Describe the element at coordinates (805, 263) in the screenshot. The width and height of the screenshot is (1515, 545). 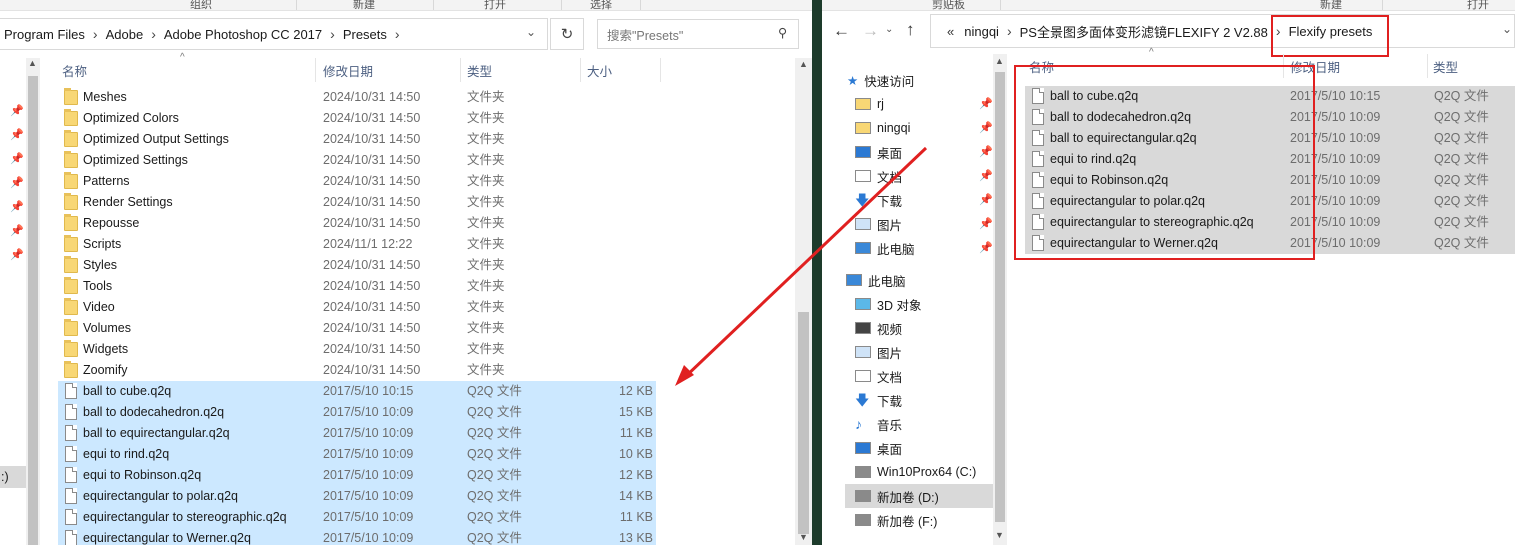
I see `annotation-arrow-line` at that location.